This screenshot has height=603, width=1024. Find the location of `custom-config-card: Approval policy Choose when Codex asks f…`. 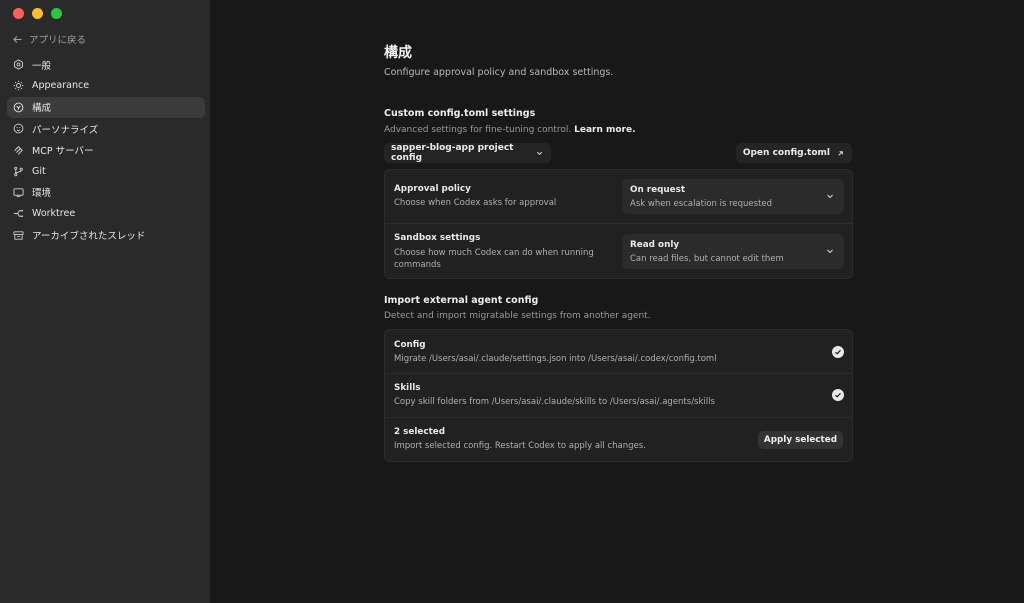

custom-config-card: Approval policy Choose when Codex asks f… is located at coordinates (618, 224).